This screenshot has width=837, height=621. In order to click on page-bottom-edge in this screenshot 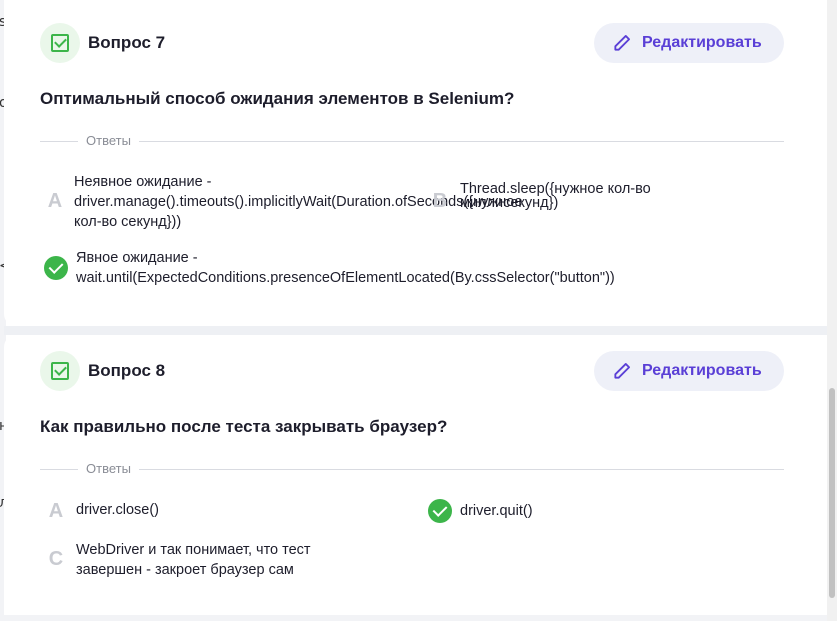, I will do `click(418, 618)`.